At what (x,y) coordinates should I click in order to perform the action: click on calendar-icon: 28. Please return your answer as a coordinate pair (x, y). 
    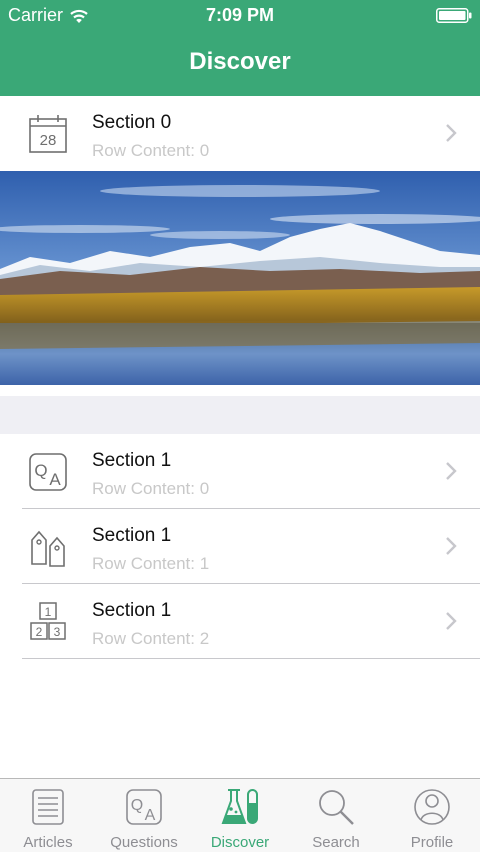
    Looking at the image, I should click on (48, 134).